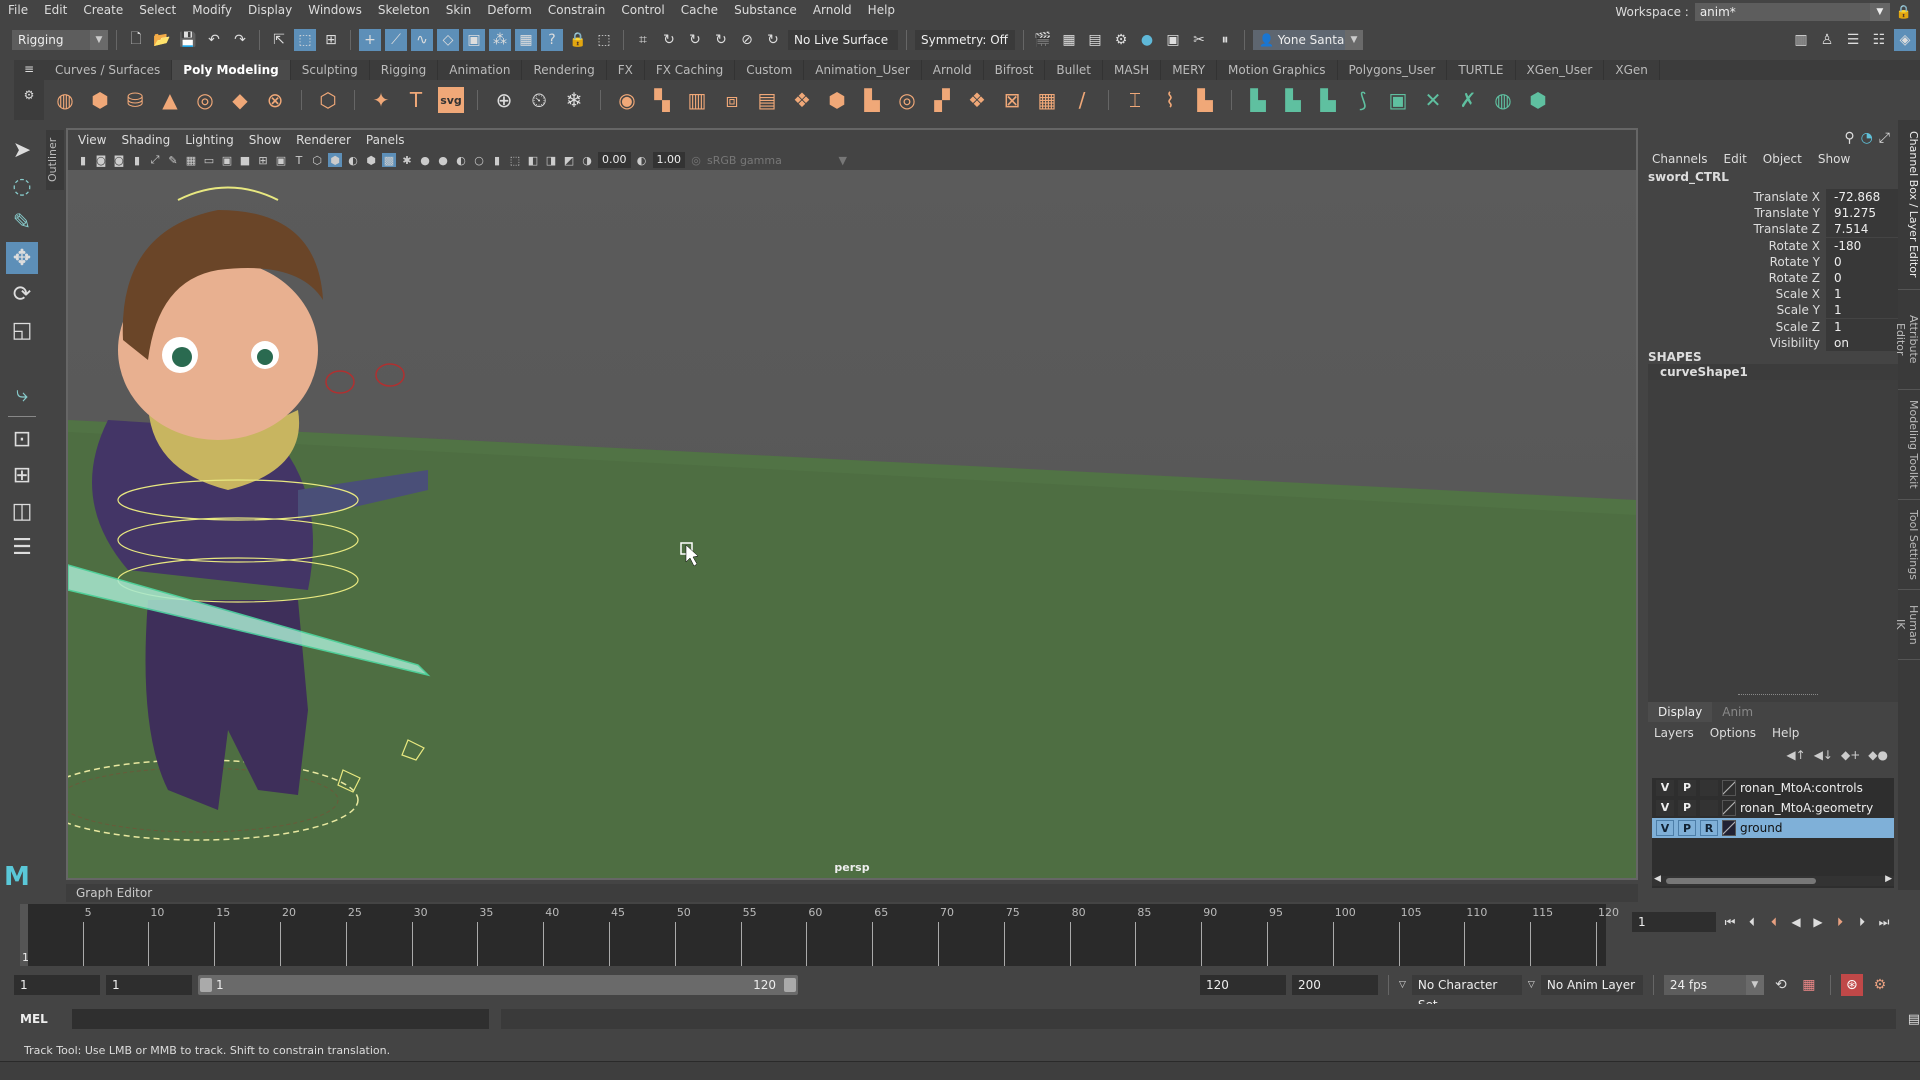 The width and height of the screenshot is (1920, 1080). I want to click on scene-end-frame-field: 200, so click(1335, 985).